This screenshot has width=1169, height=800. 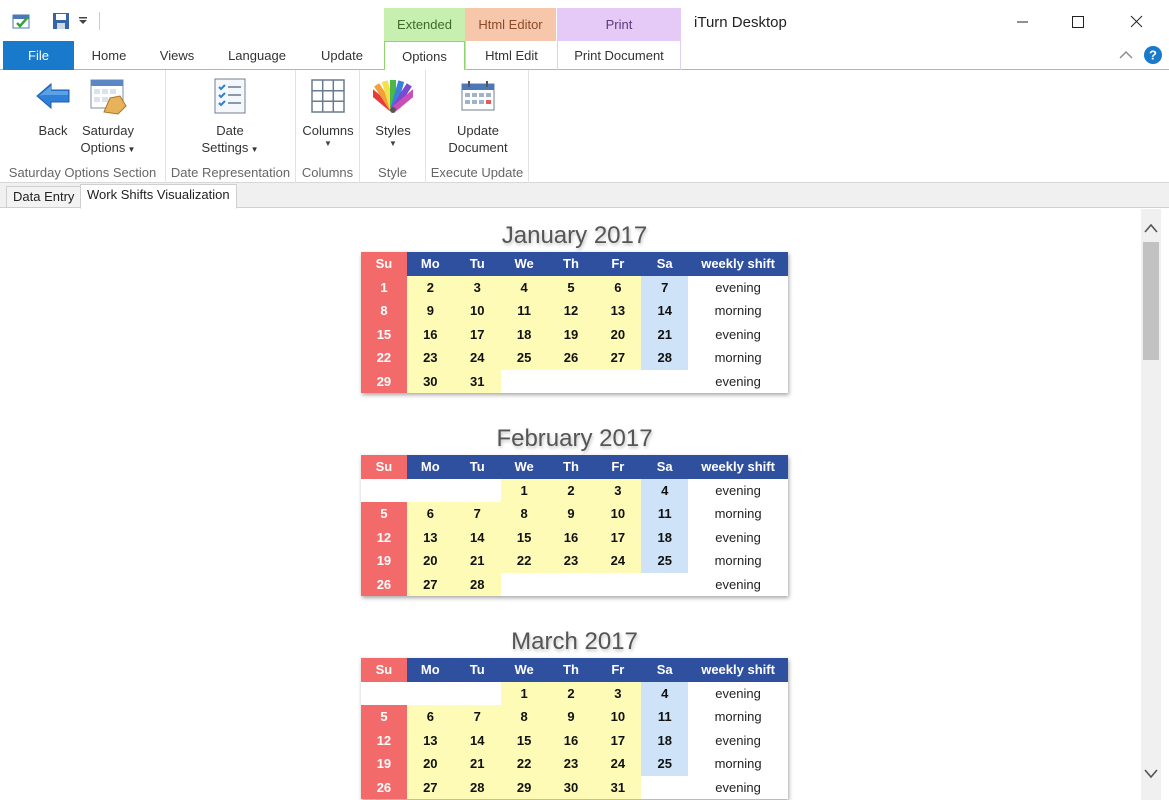 What do you see at coordinates (1151, 301) in the screenshot?
I see `scrollbar-thumb` at bounding box center [1151, 301].